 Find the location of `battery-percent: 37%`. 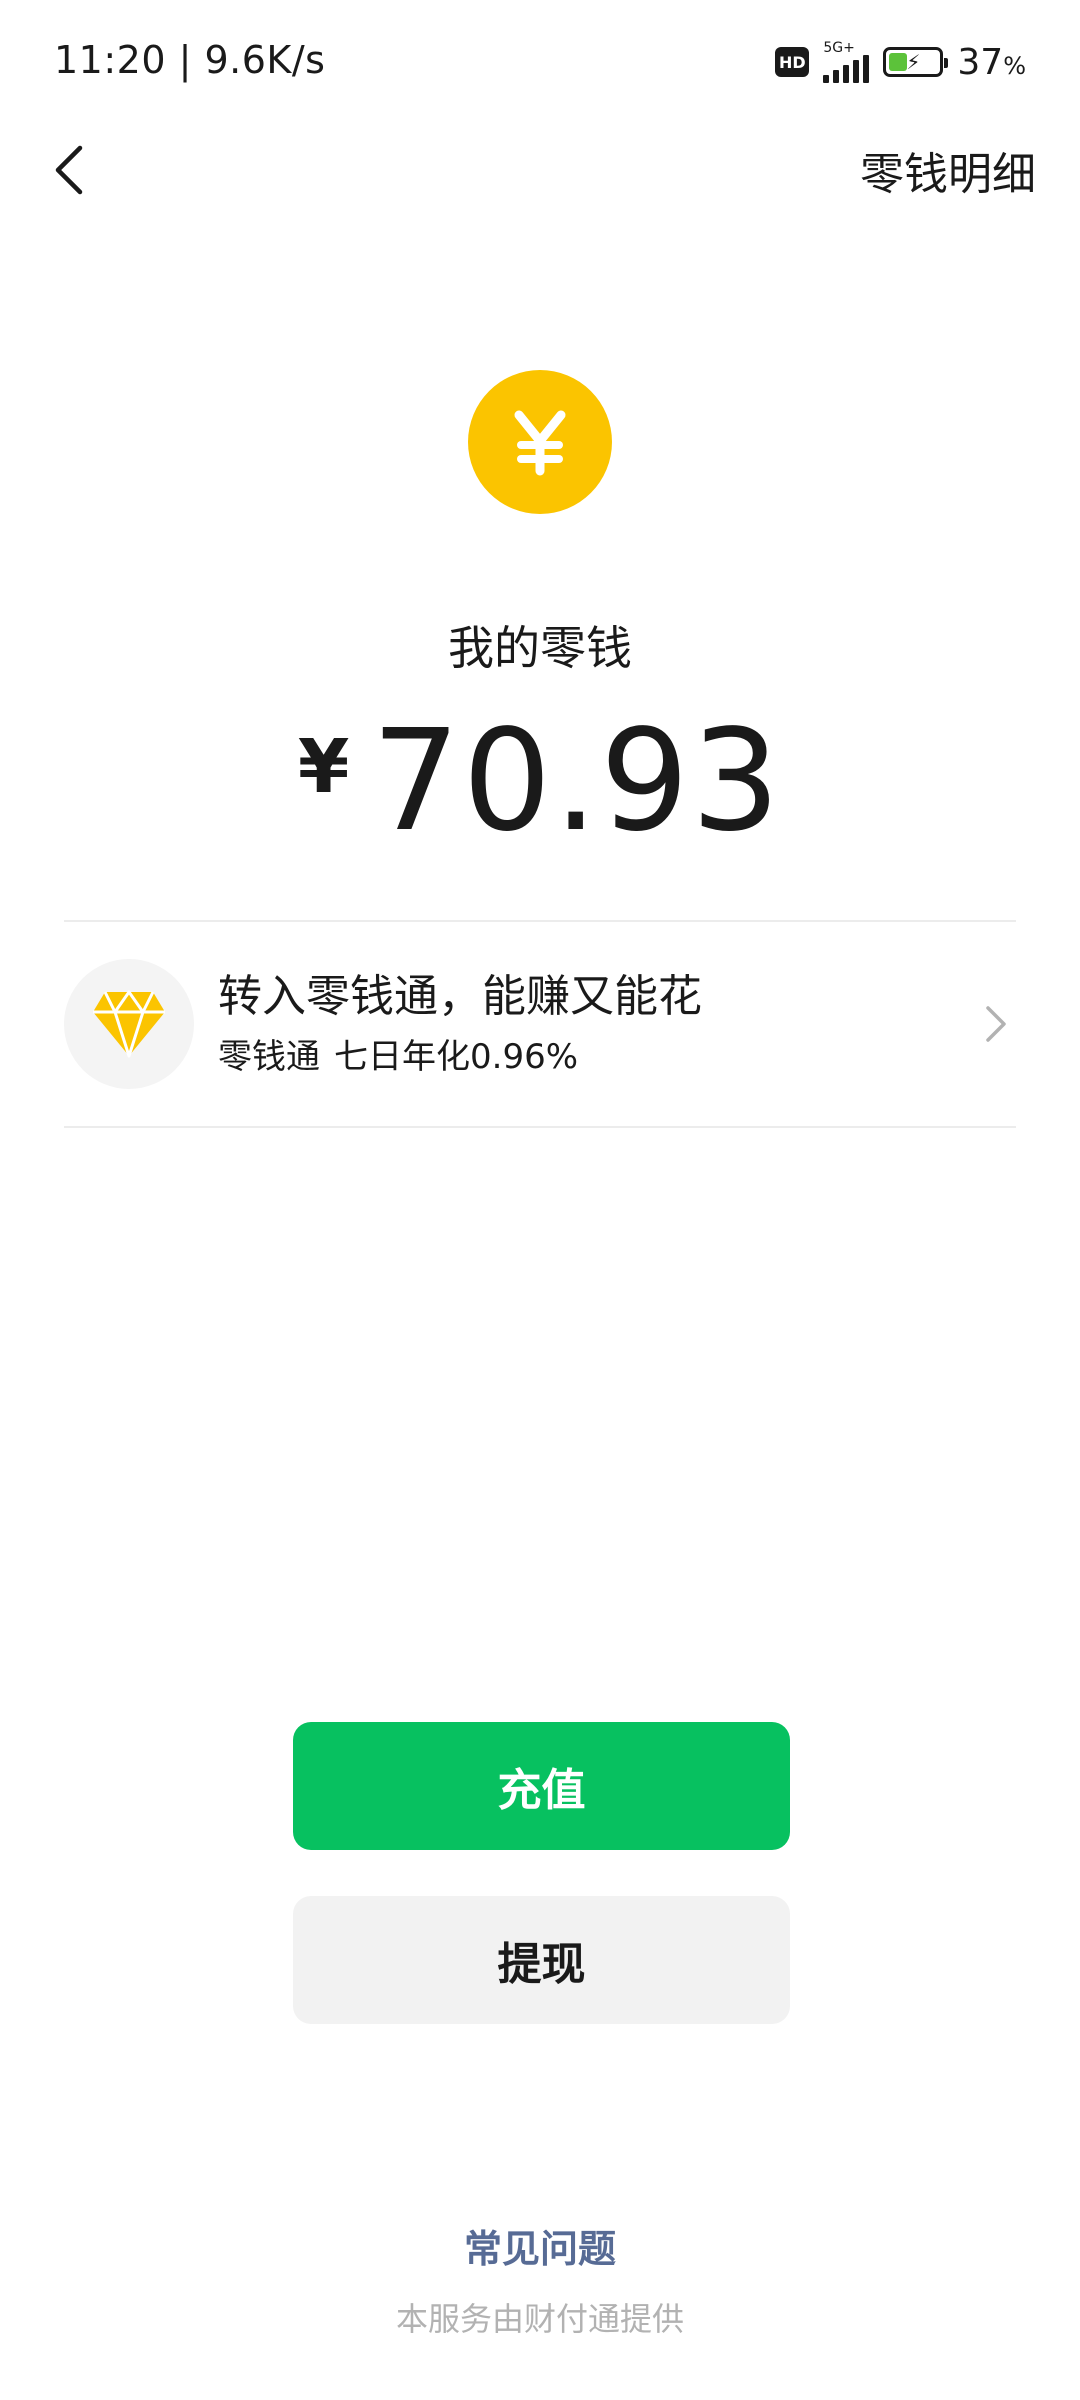

battery-percent: 37% is located at coordinates (991, 62).